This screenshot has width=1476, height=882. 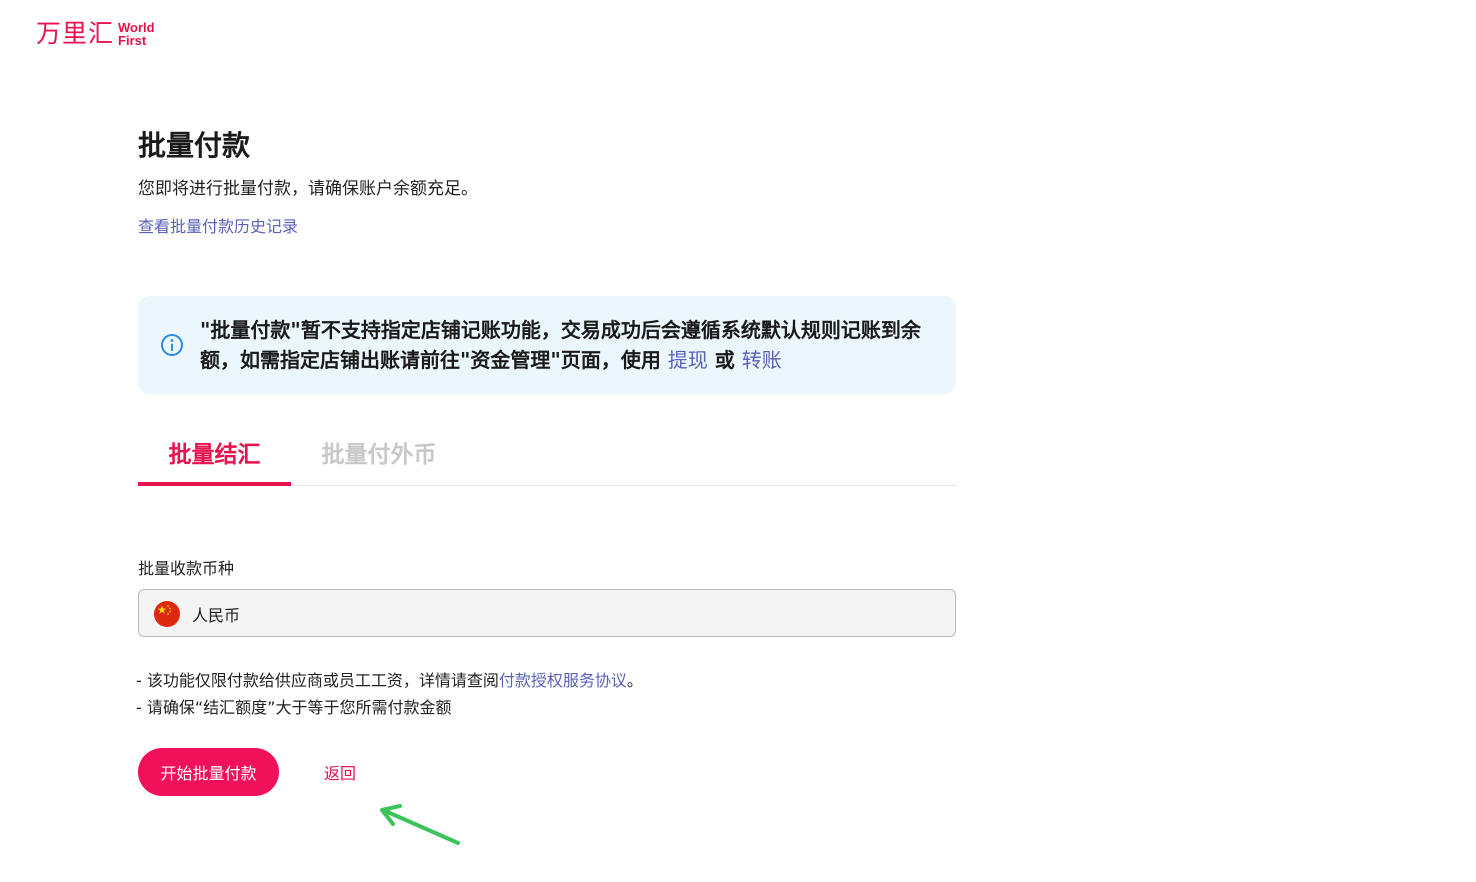 I want to click on batch-payment-history-link: 查看批量付款历史记录, so click(x=218, y=225).